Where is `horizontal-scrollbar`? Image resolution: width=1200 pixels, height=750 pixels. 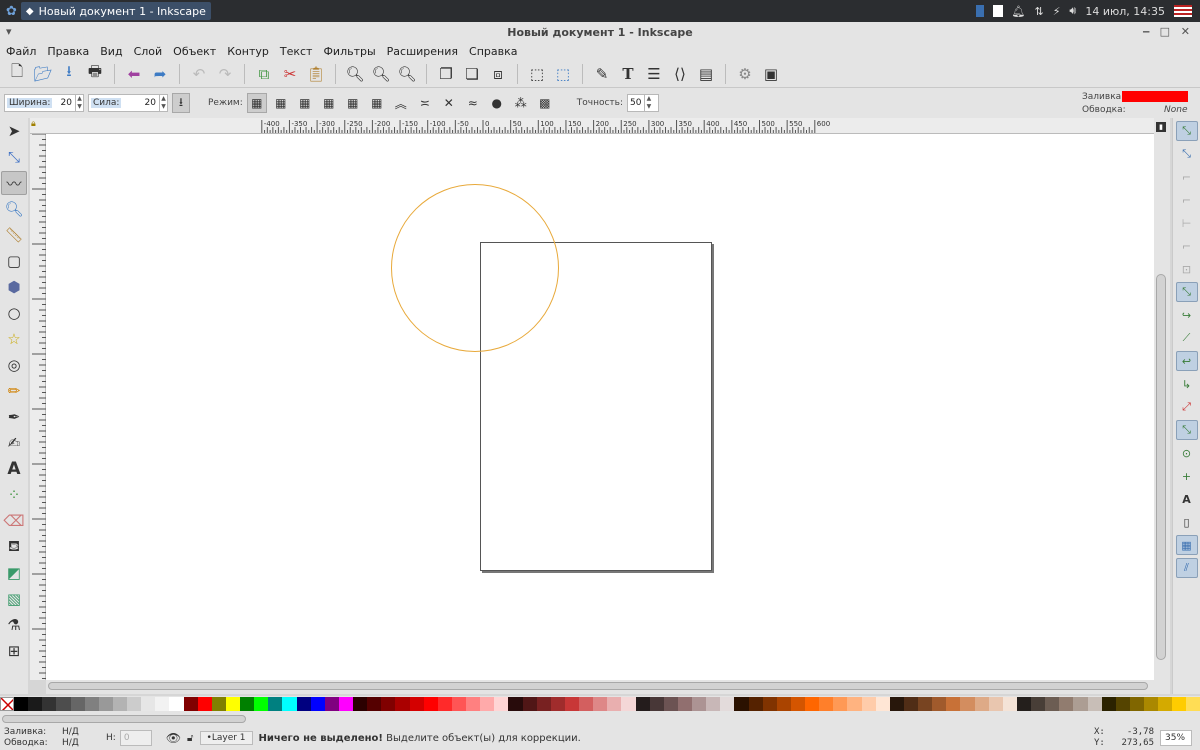 horizontal-scrollbar is located at coordinates (600, 687).